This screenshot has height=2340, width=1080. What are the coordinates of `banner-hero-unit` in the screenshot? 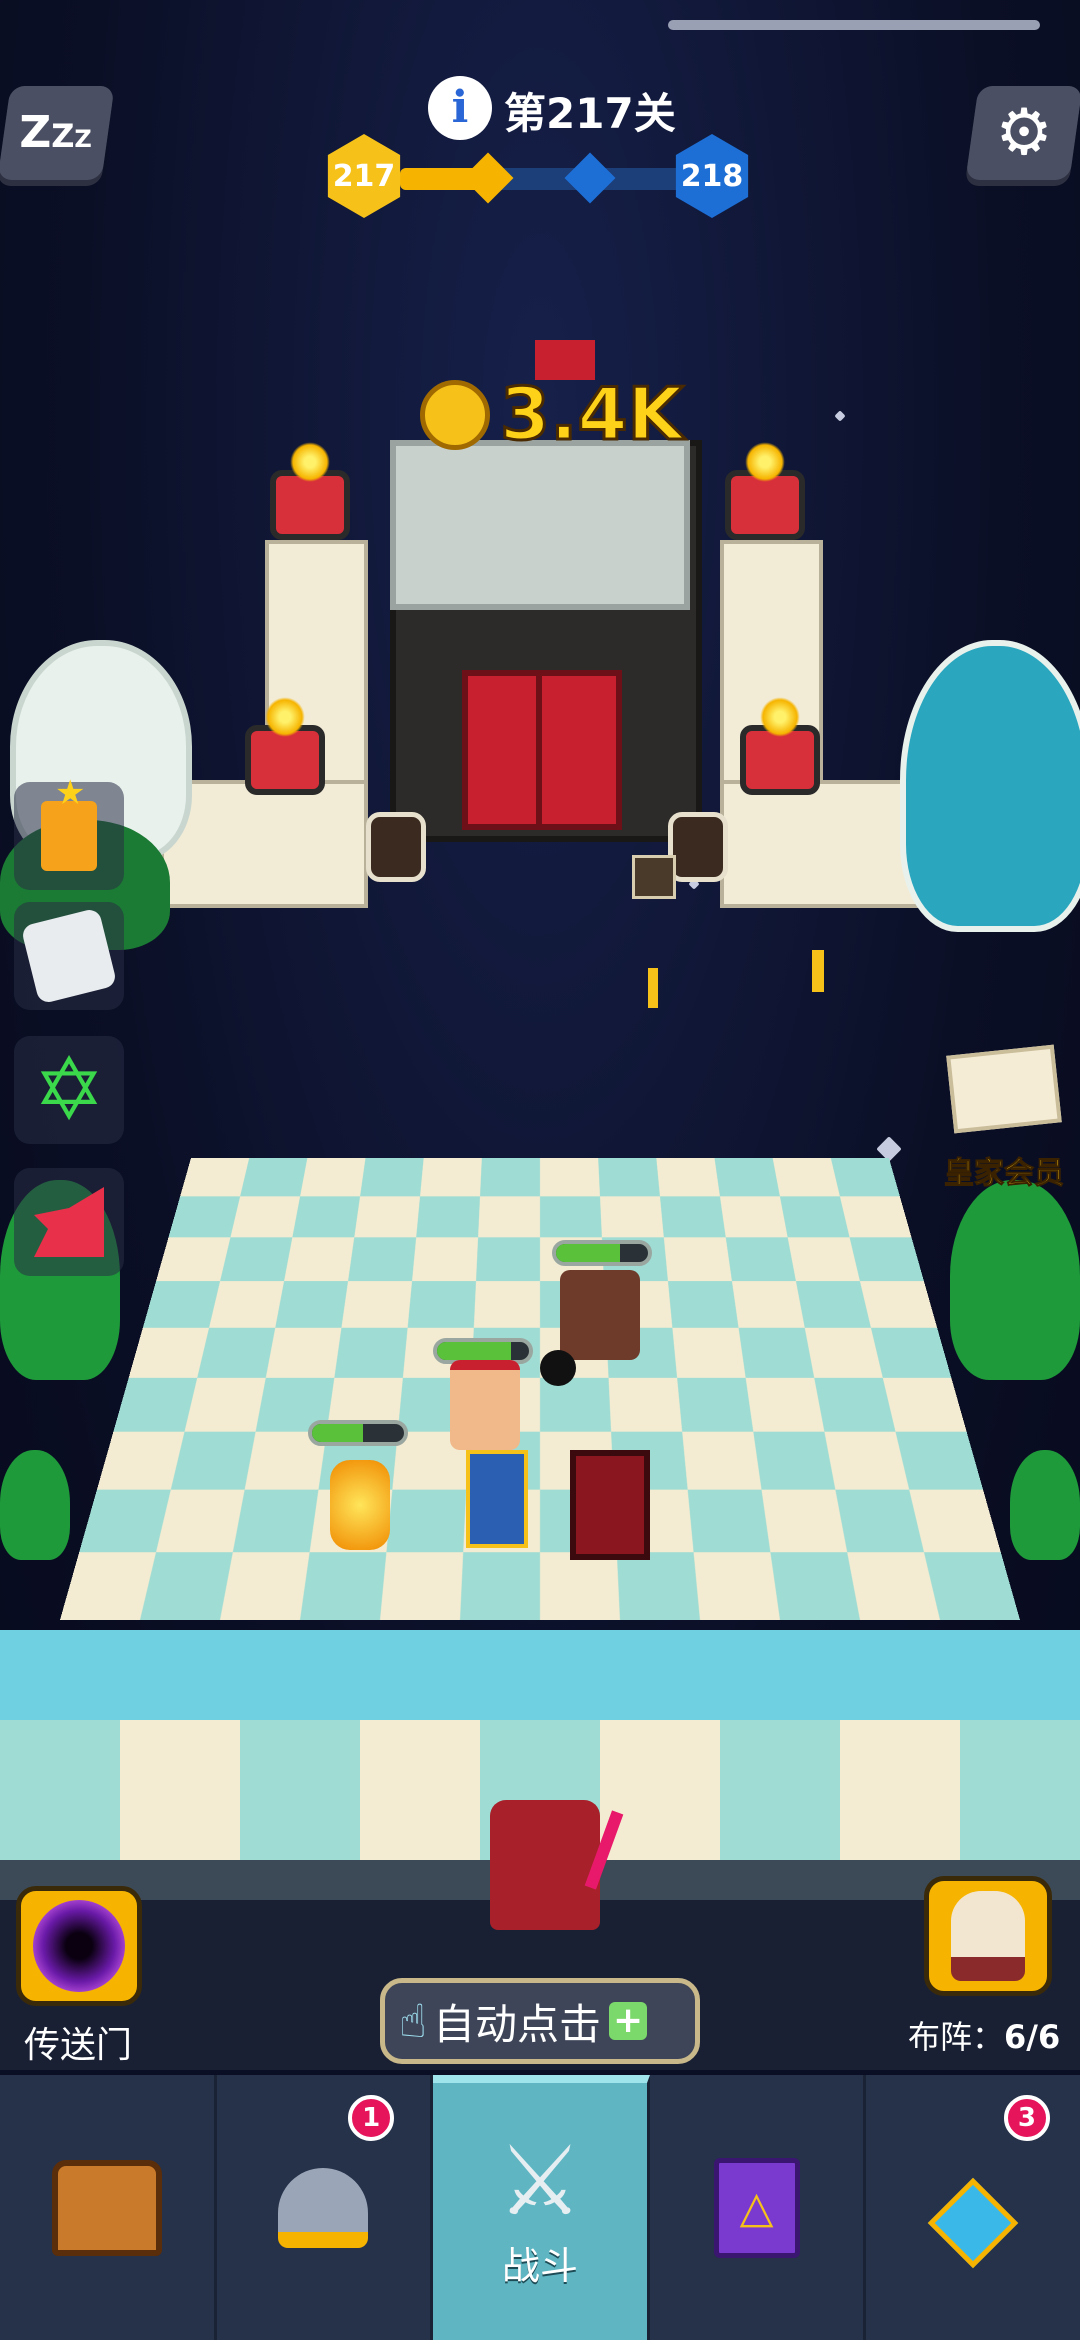 It's located at (610, 1505).